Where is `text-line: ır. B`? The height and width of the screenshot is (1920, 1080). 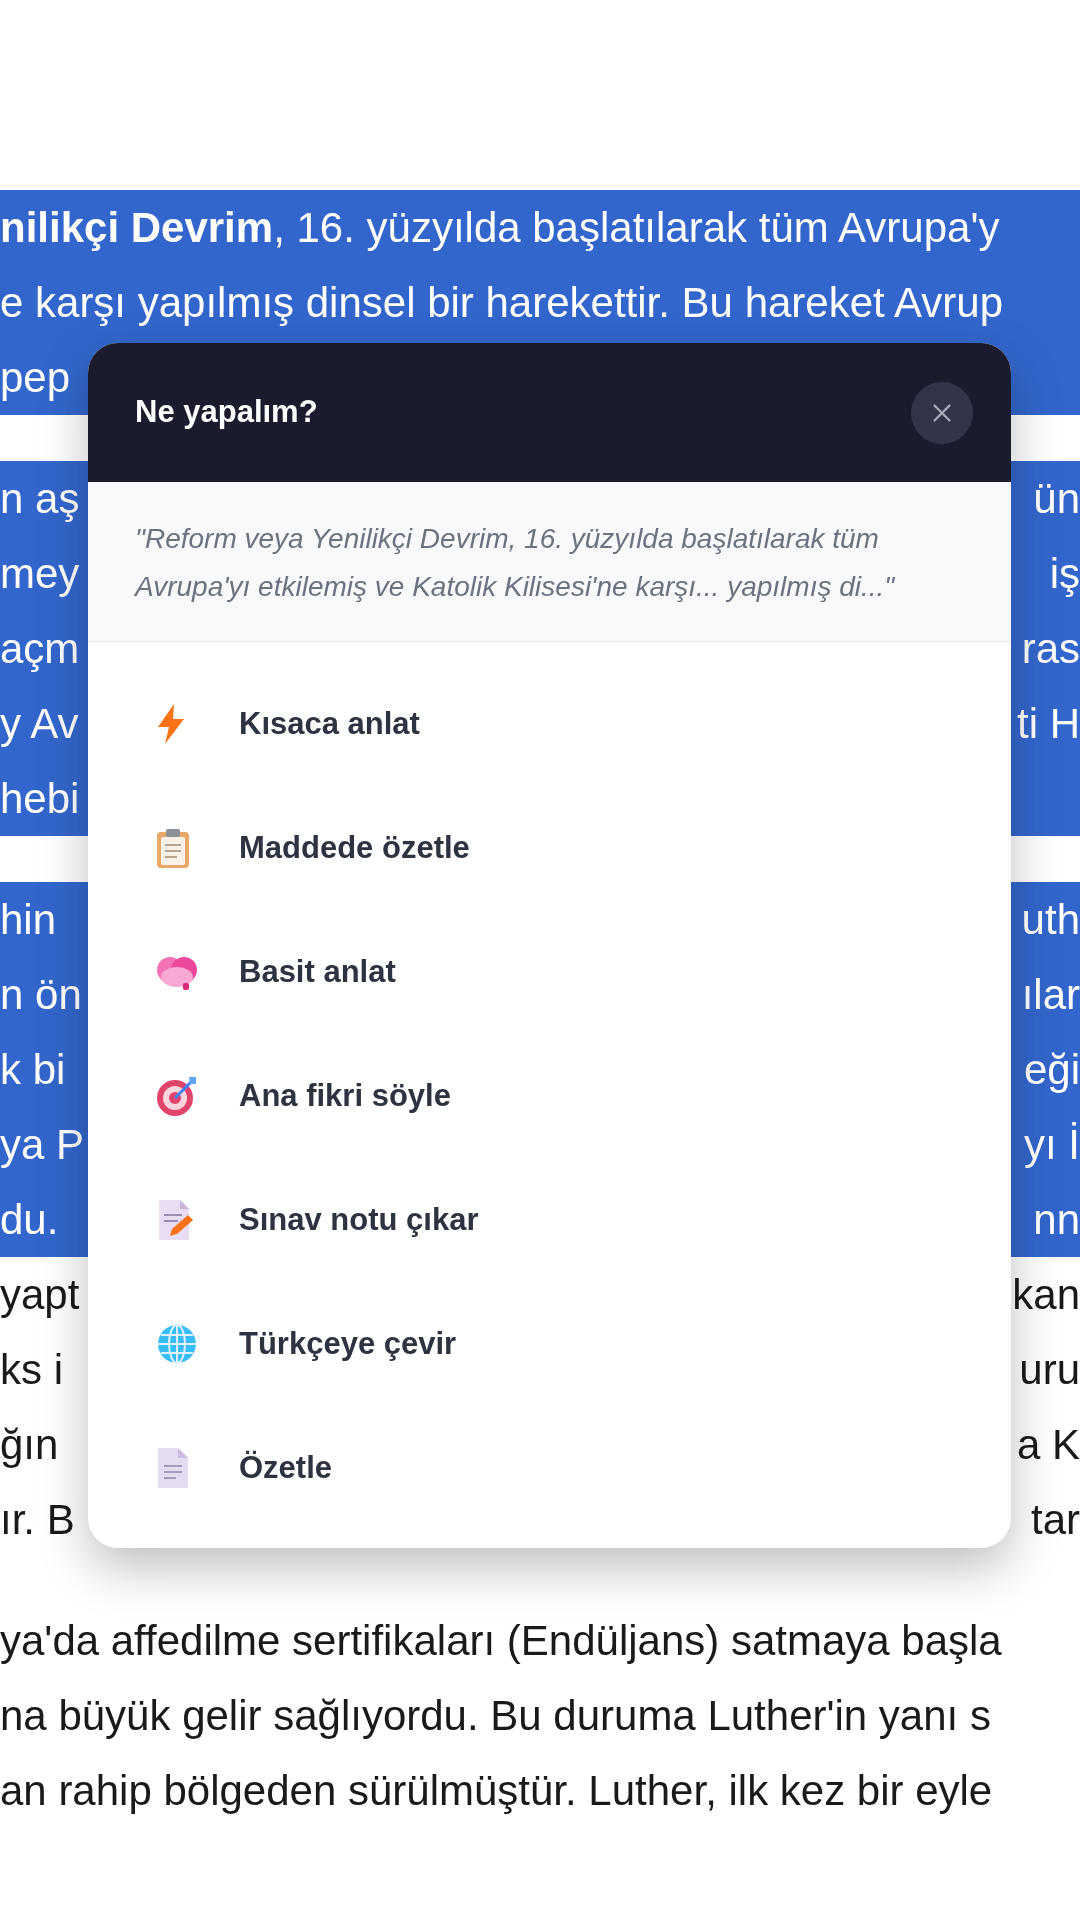 text-line: ır. B is located at coordinates (37, 1520).